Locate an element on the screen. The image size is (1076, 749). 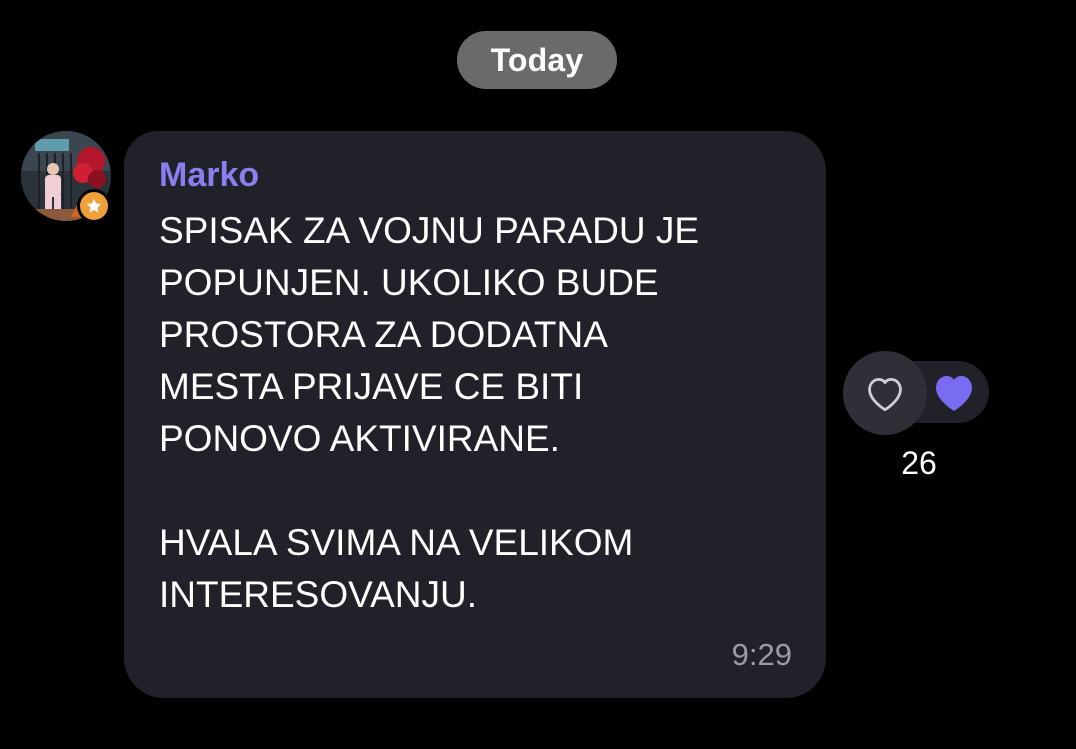
admin-badge is located at coordinates (94, 206).